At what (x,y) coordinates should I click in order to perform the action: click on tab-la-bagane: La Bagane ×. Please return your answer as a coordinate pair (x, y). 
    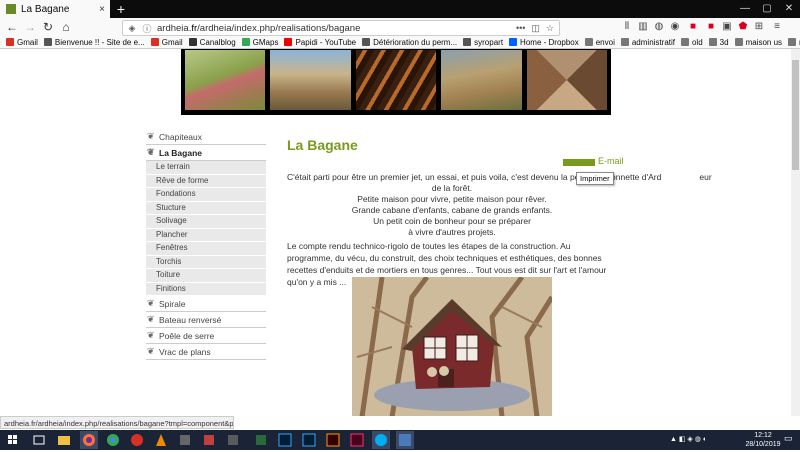
    Looking at the image, I should click on (55, 9).